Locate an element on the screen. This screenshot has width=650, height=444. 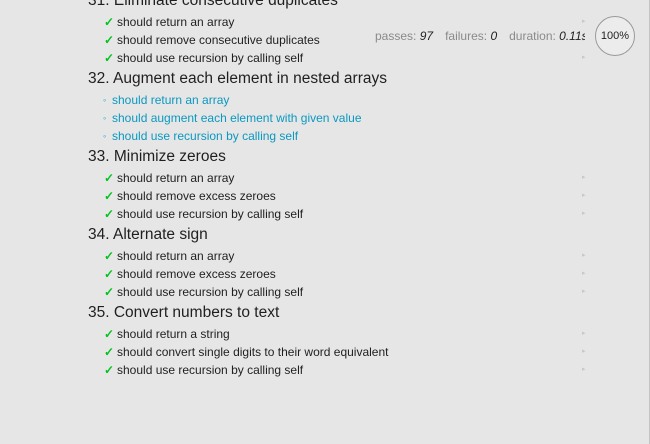
stats-bar: passes: 97 failures: 0 duration: 0.11s is located at coordinates (480, 36).